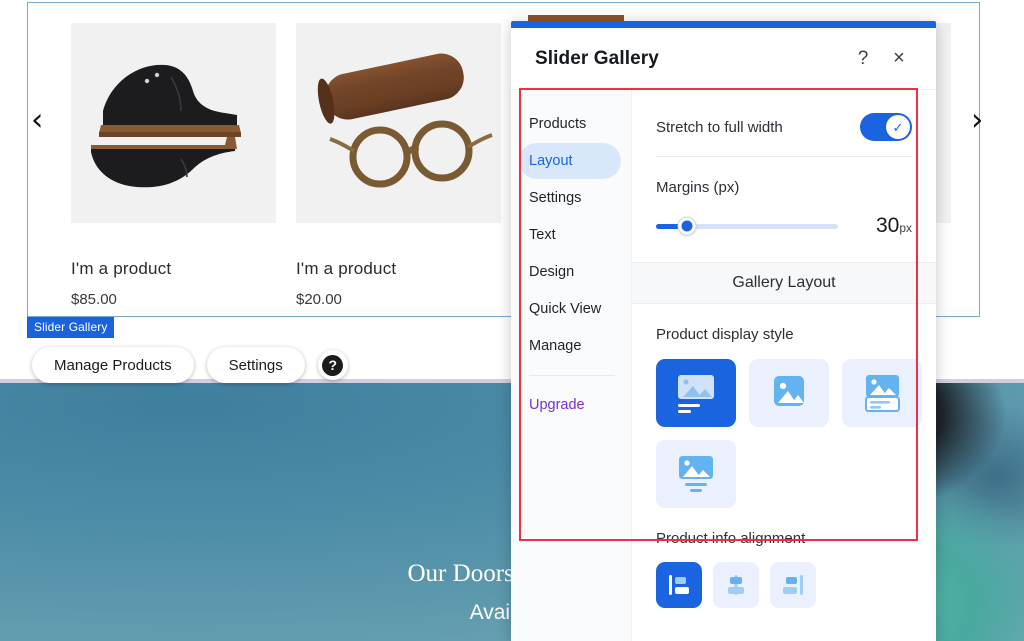  What do you see at coordinates (784, 283) in the screenshot?
I see `gallery-layout-section-title: Gallery Layout` at bounding box center [784, 283].